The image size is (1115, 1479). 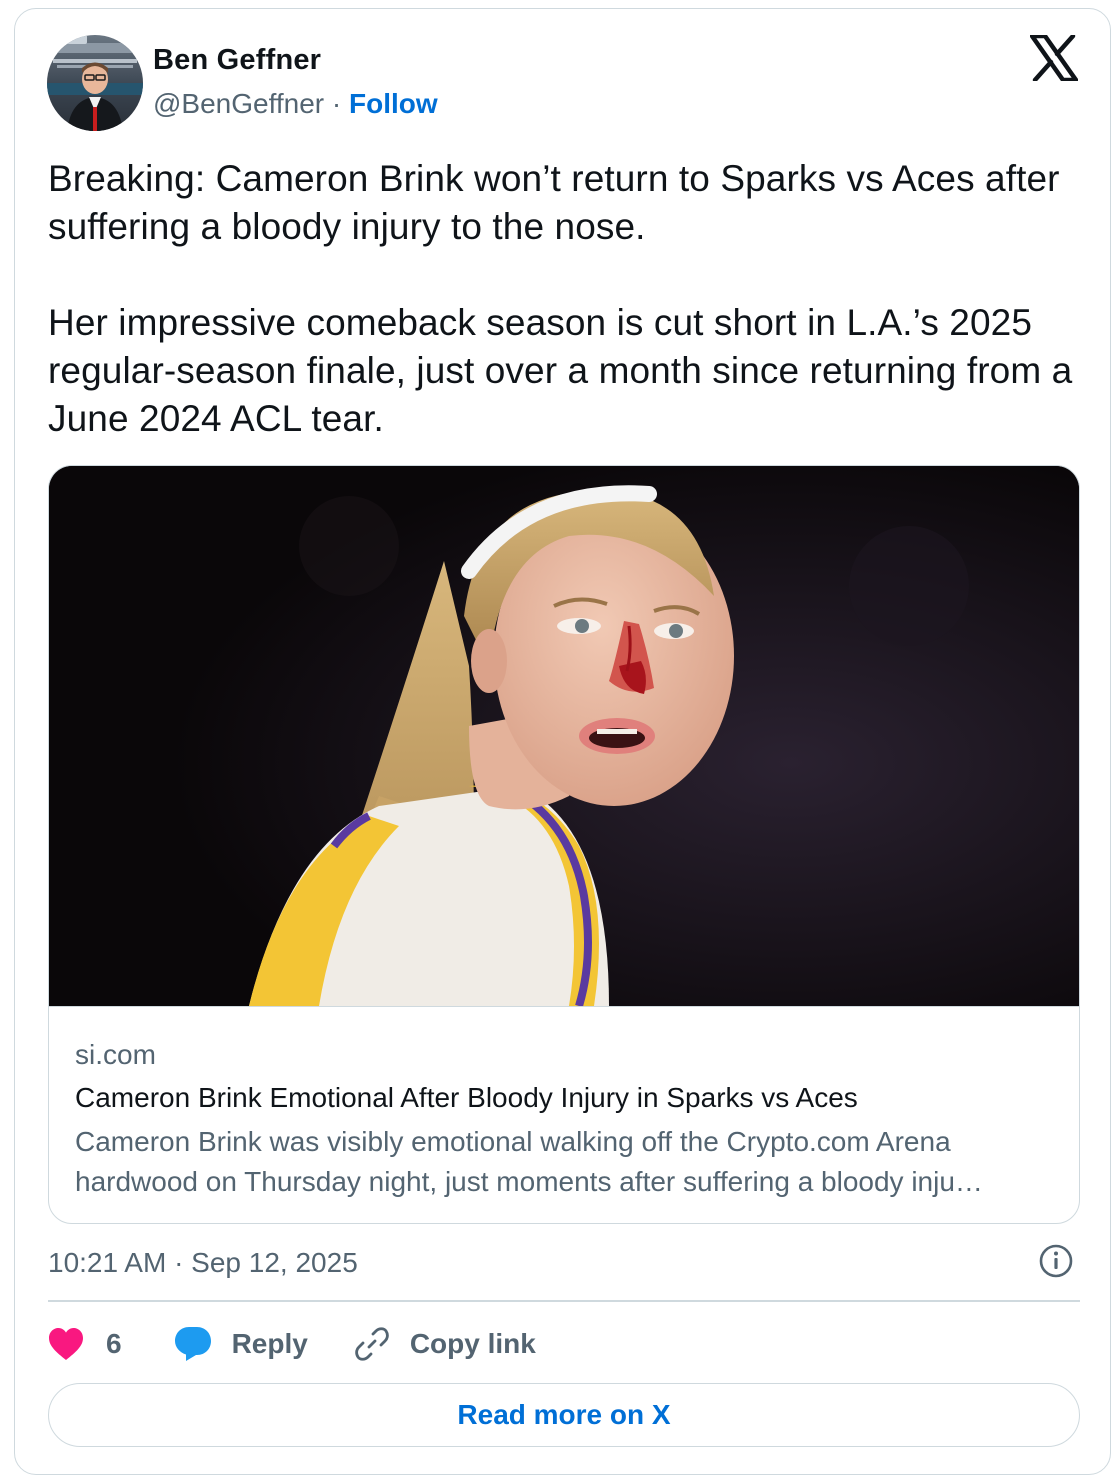 What do you see at coordinates (85, 1344) in the screenshot?
I see `like-button: 6` at bounding box center [85, 1344].